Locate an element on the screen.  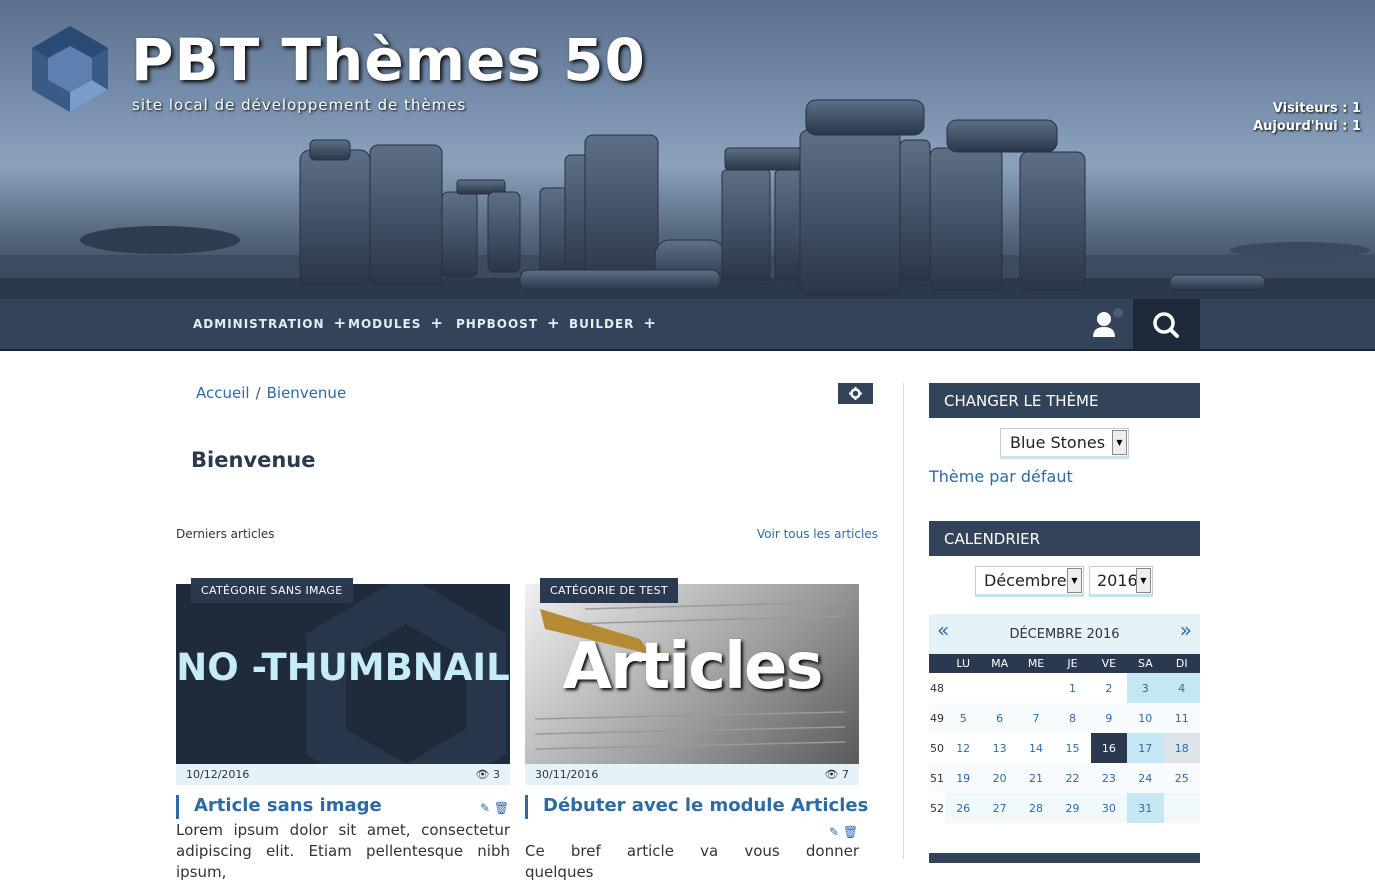
theme-select: Blue Stones ▼ is located at coordinates (1064, 443).